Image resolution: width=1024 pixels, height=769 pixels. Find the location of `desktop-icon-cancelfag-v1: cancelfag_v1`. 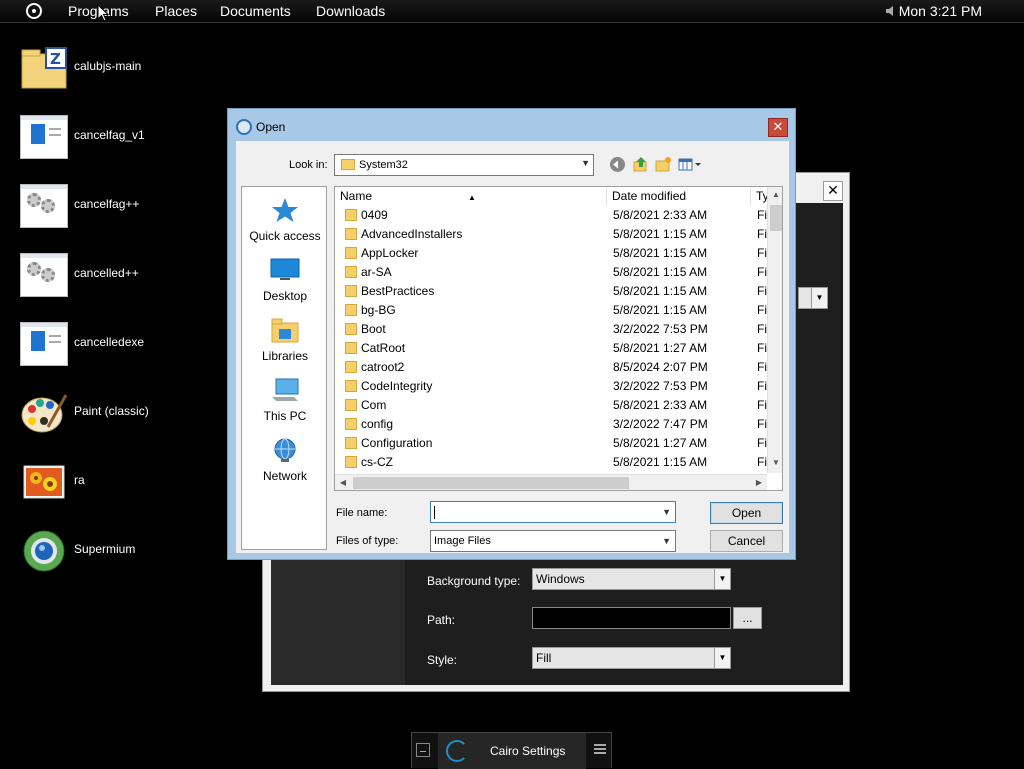

desktop-icon-cancelfag-v1: cancelfag_v1 is located at coordinates (110, 139).